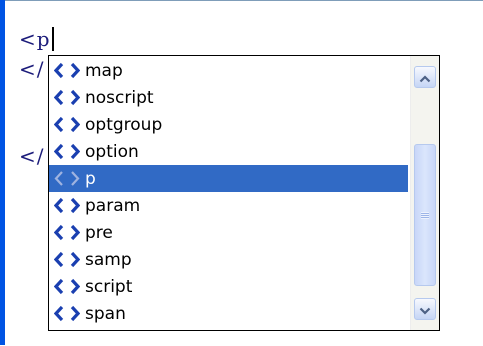  I want to click on autocomplete-item-label: map, so click(104, 70).